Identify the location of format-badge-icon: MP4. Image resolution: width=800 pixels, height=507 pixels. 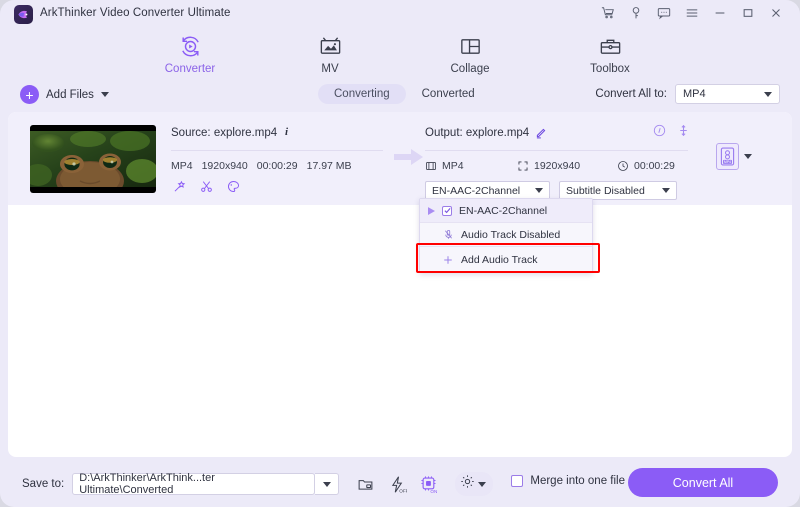
(727, 156).